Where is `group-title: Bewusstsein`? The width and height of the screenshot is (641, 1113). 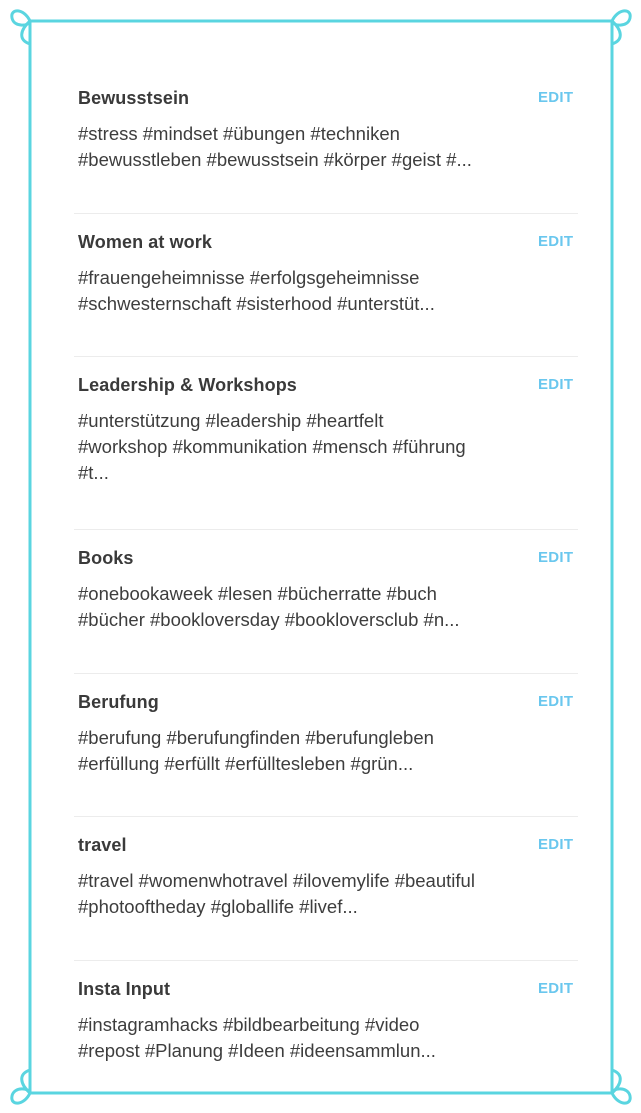
group-title: Bewusstsein is located at coordinates (134, 98).